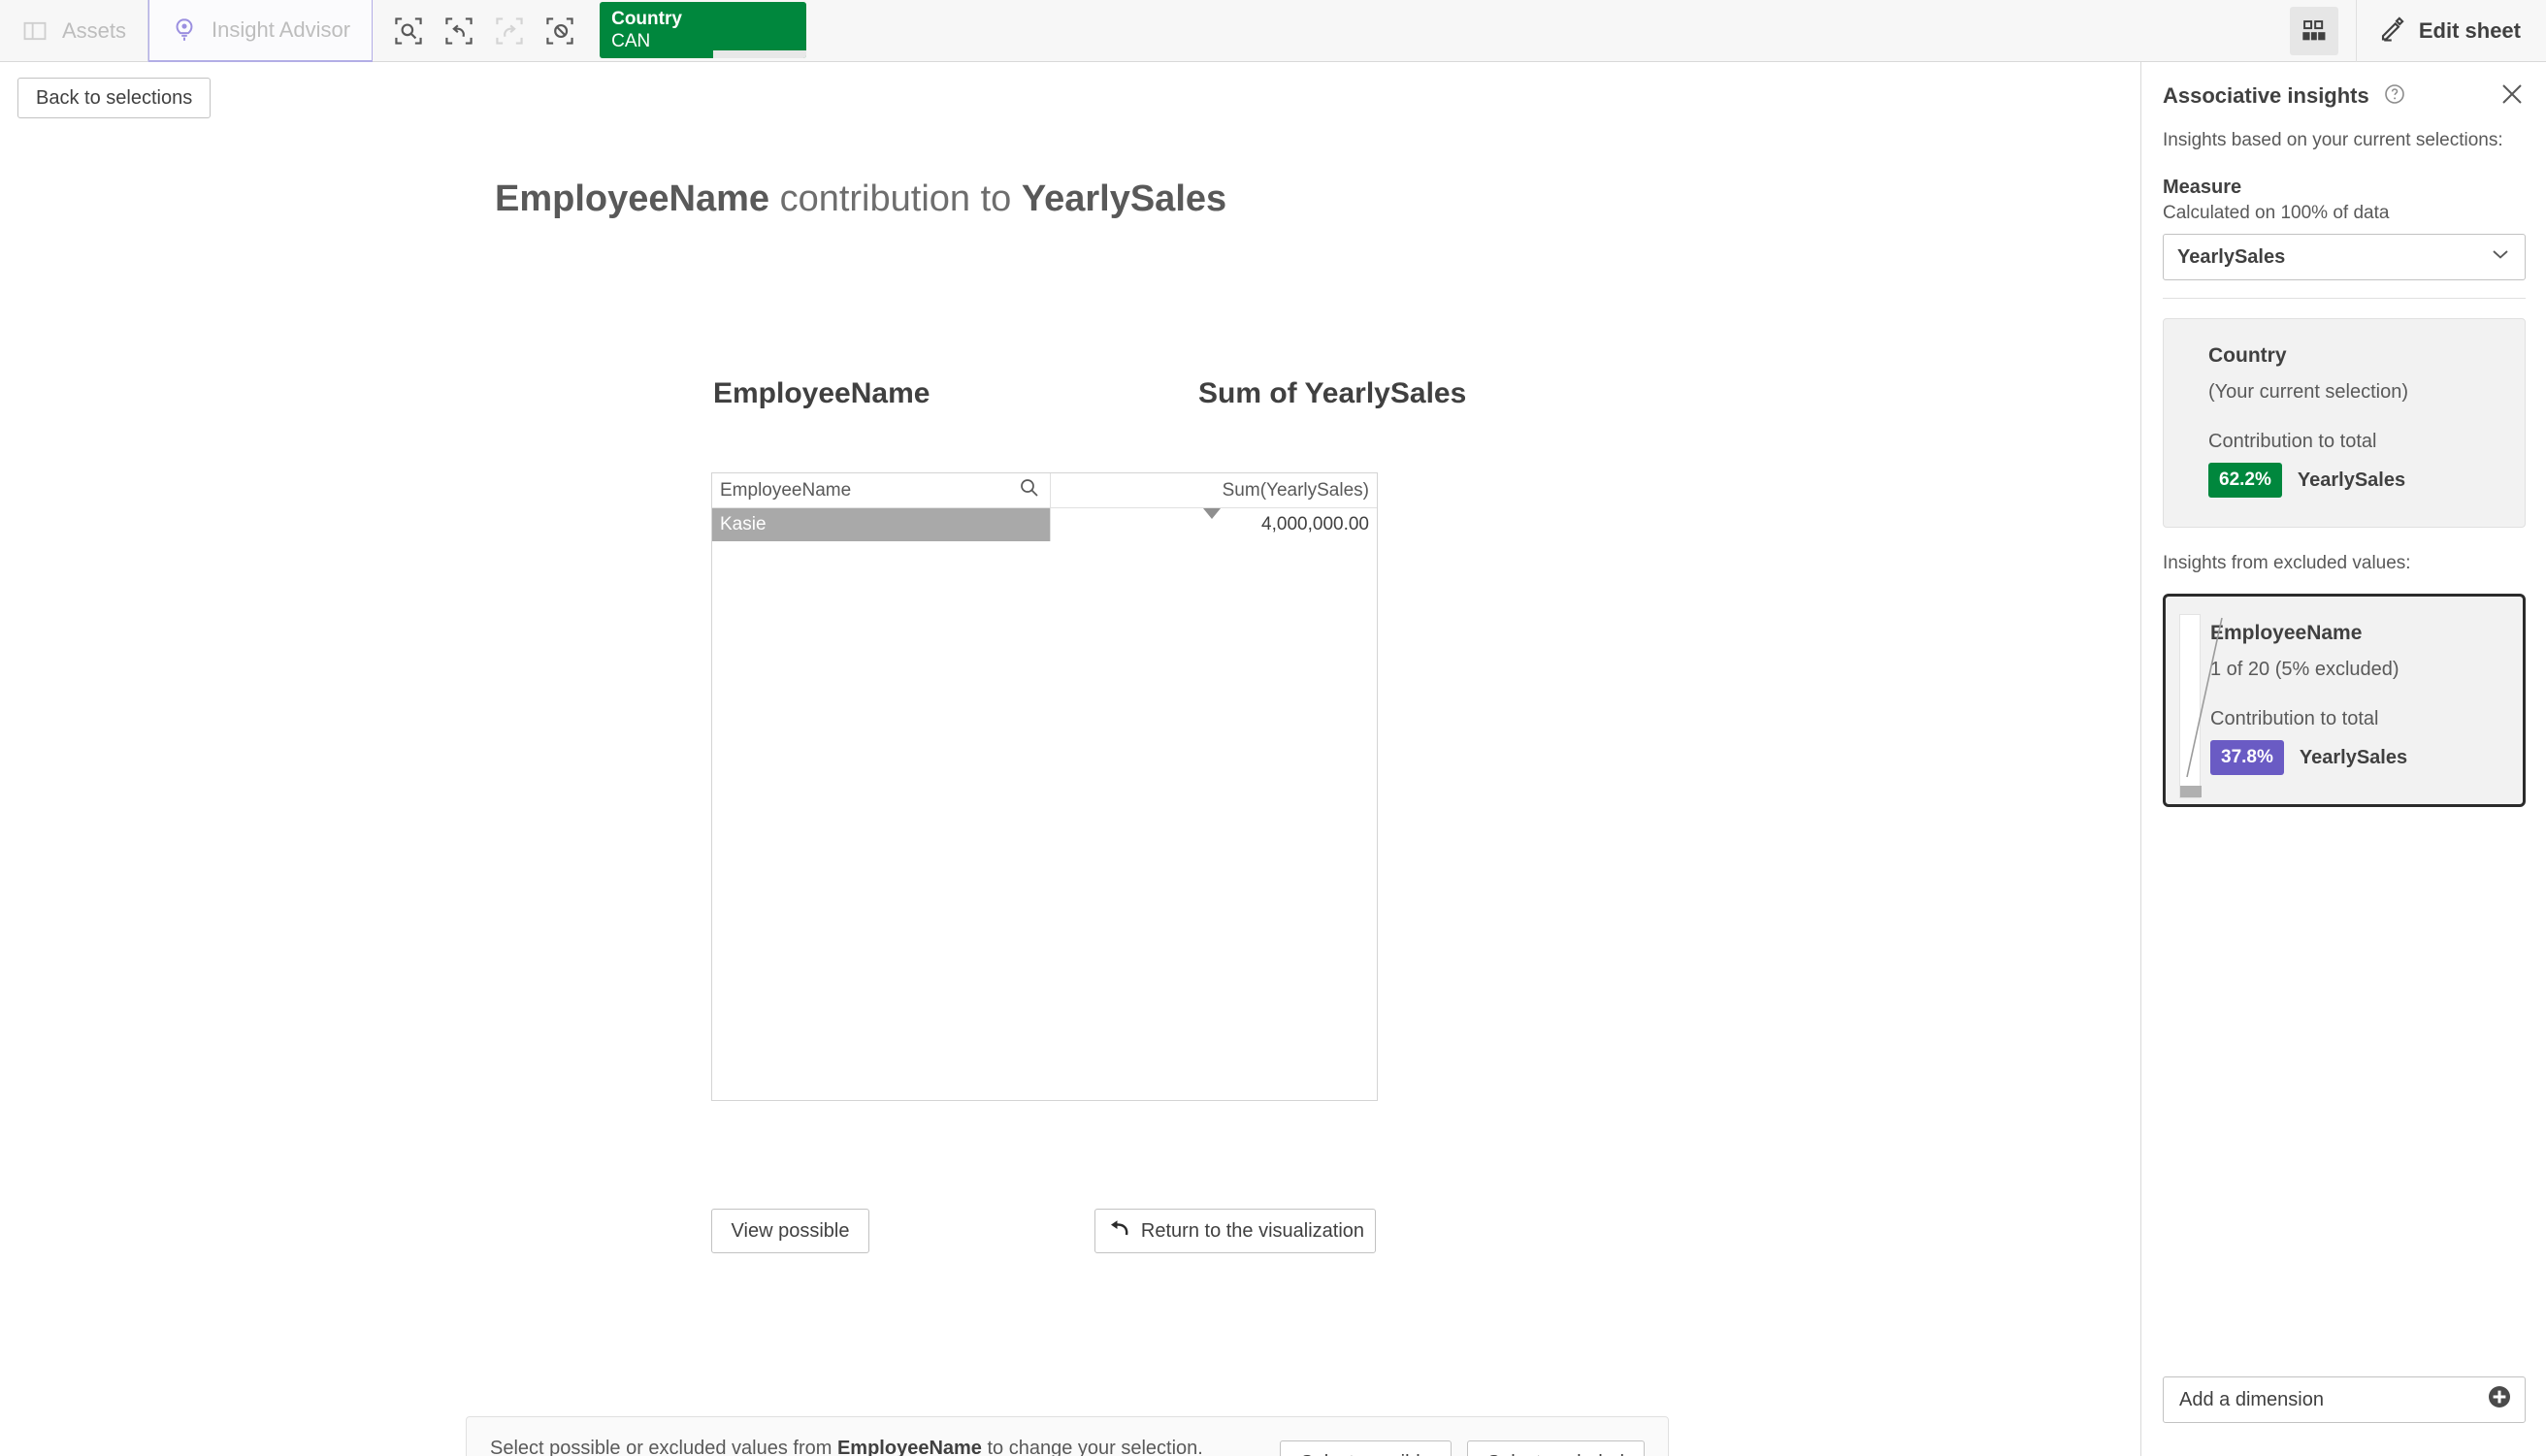  What do you see at coordinates (1214, 524) in the screenshot?
I see `listbox-row-measure: 4,000,000.00` at bounding box center [1214, 524].